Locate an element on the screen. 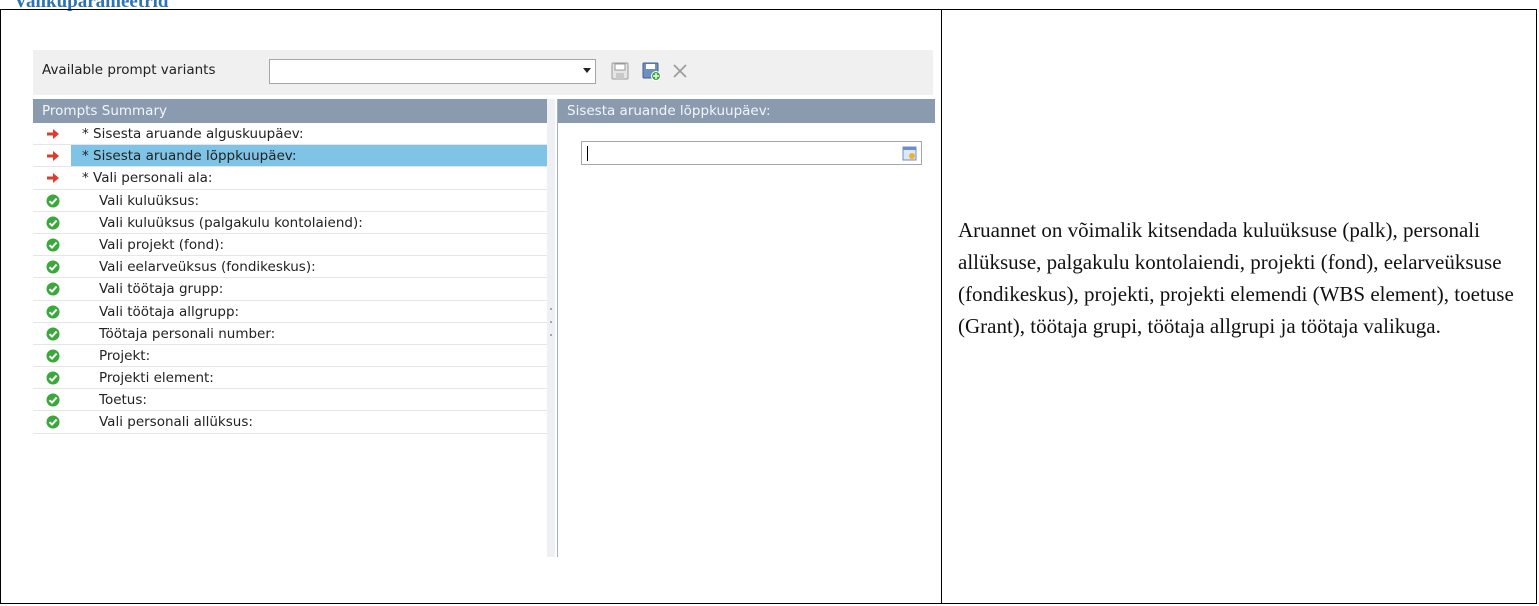 The height and width of the screenshot is (606, 1539). prompt-row: * Vali personali ala: is located at coordinates (290, 178).